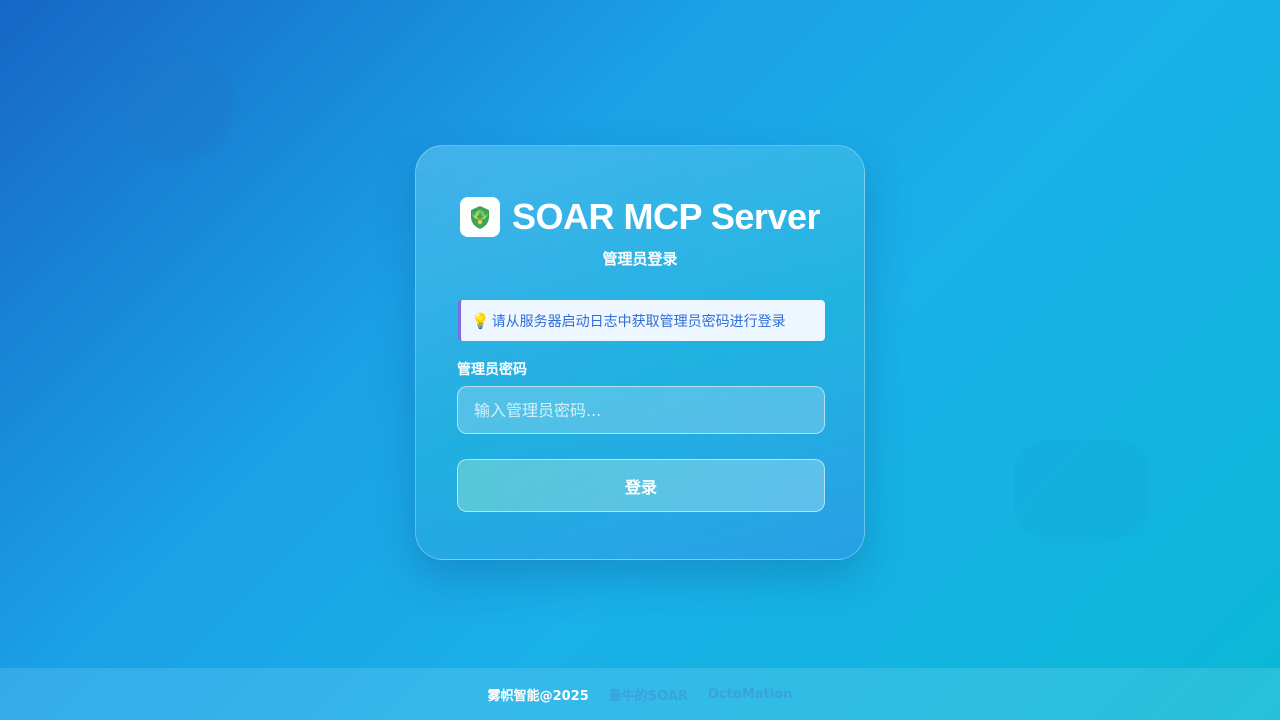  Describe the element at coordinates (648, 694) in the screenshot. I see `footer-link-soar: 最牛的SOAR` at that location.